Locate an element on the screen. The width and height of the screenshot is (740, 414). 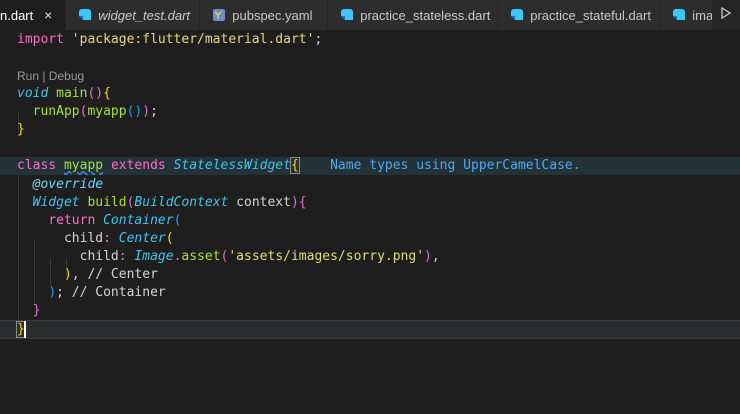
keyword: import is located at coordinates (40, 39).